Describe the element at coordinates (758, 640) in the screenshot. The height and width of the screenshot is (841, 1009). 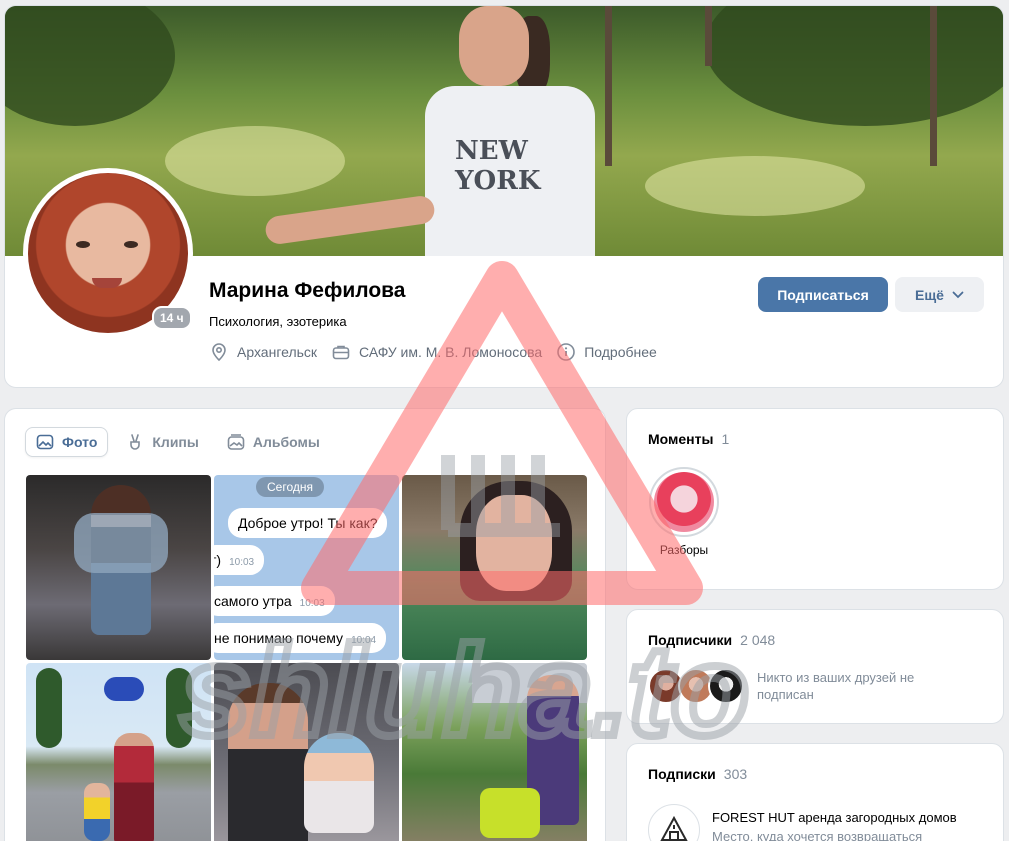
I see `subscribers-count: 2 048` at that location.